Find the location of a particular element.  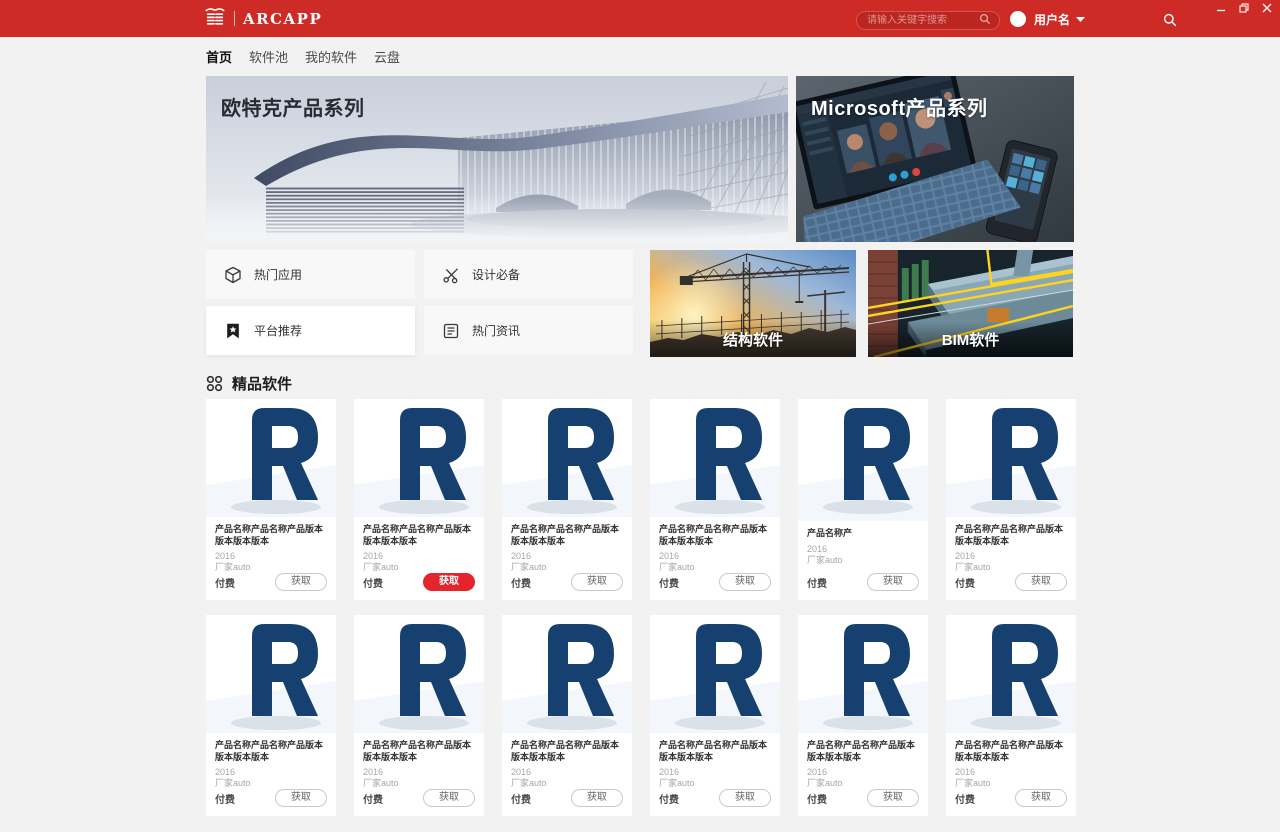

global-search-icon is located at coordinates (1170, 22).